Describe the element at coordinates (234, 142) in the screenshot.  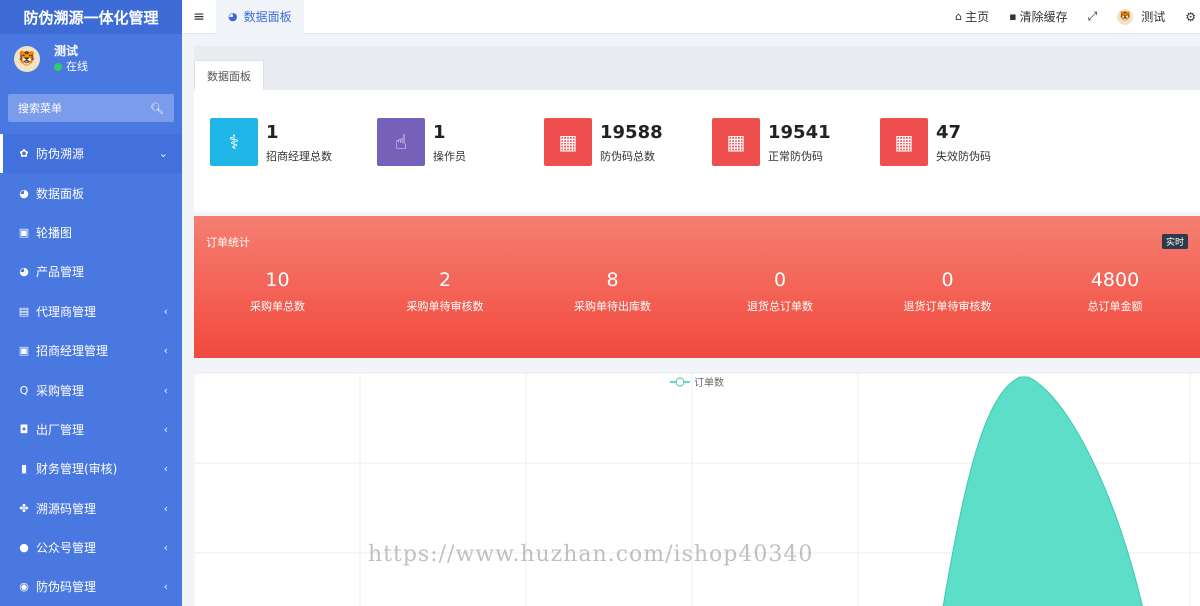
I see `user-doctor-icon: ⚕` at that location.